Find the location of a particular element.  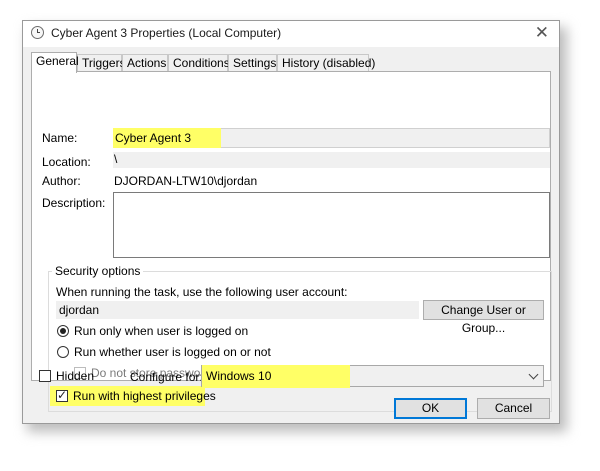

user-account-field: djordan is located at coordinates (237, 310).